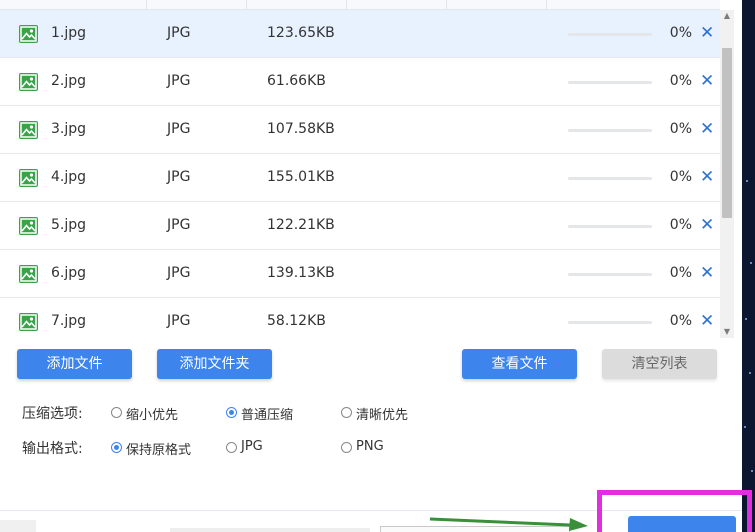  What do you see at coordinates (267, 415) in the screenshot?
I see `radio-label: 普通压缩` at bounding box center [267, 415].